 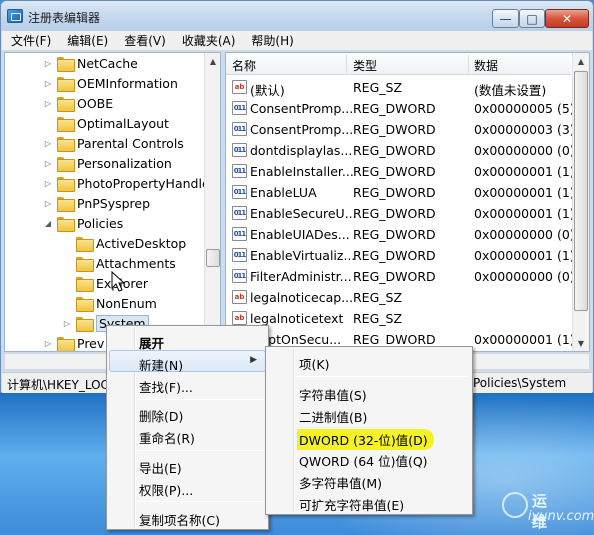 What do you see at coordinates (297, 16) in the screenshot?
I see `title-bar: 注册表编辑器 — □ ✕` at bounding box center [297, 16].